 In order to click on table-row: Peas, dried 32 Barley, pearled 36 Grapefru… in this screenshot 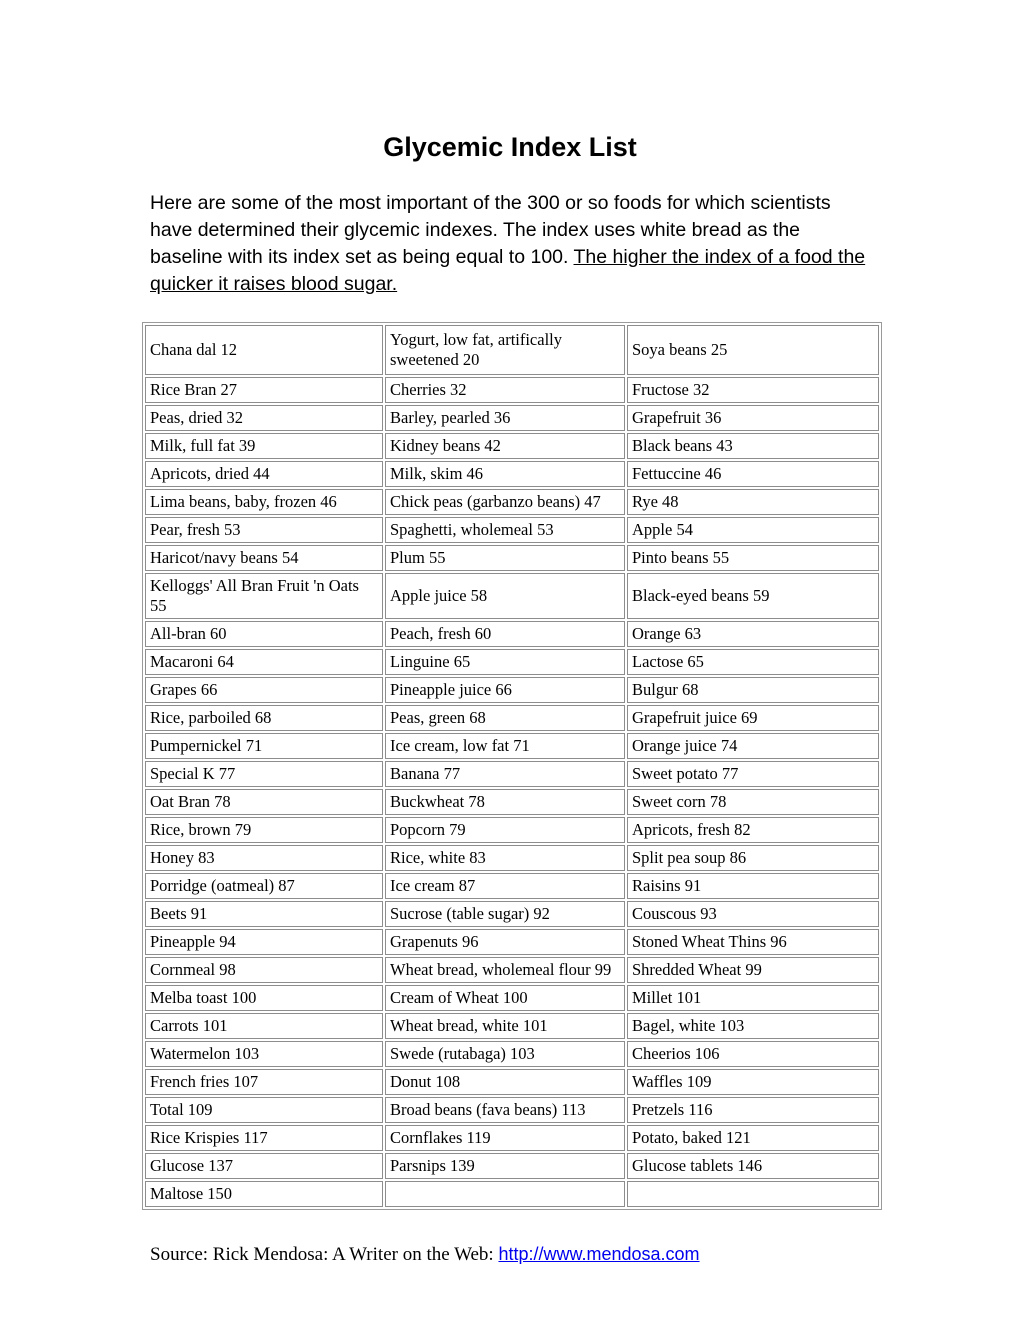, I will do `click(512, 418)`.